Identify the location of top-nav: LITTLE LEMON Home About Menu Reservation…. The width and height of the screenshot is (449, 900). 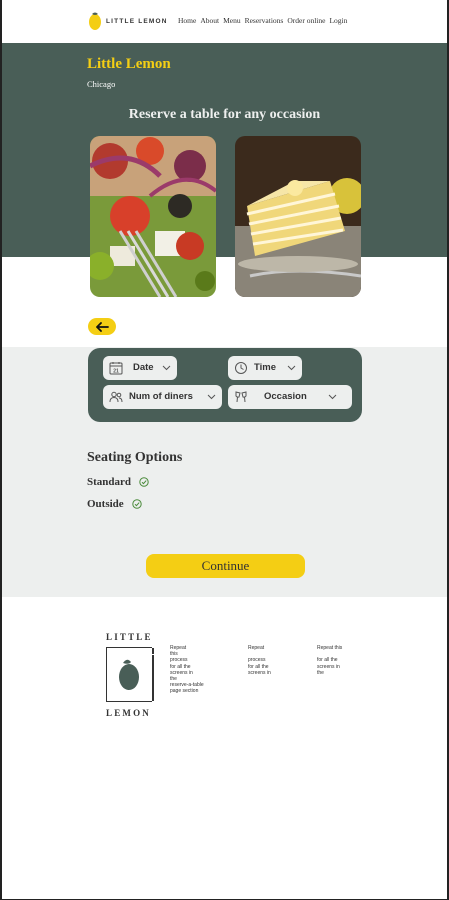
(224, 21).